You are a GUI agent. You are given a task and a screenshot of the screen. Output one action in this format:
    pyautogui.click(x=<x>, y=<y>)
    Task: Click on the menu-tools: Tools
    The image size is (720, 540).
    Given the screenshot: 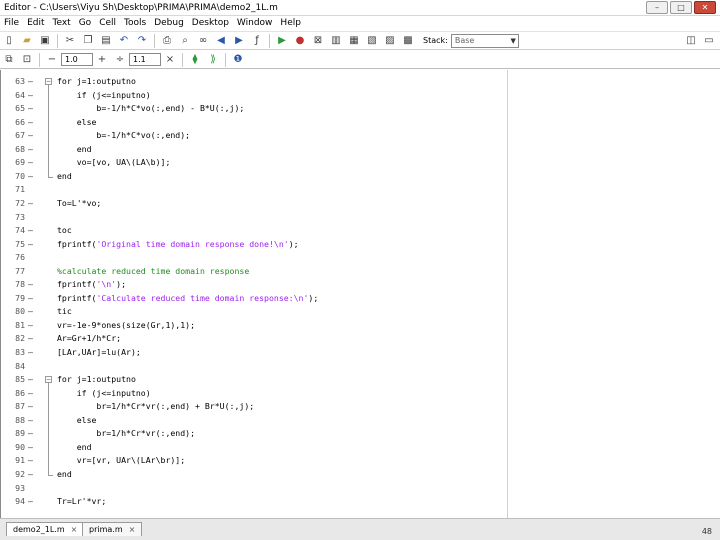 What is the action you would take?
    pyautogui.click(x=135, y=23)
    